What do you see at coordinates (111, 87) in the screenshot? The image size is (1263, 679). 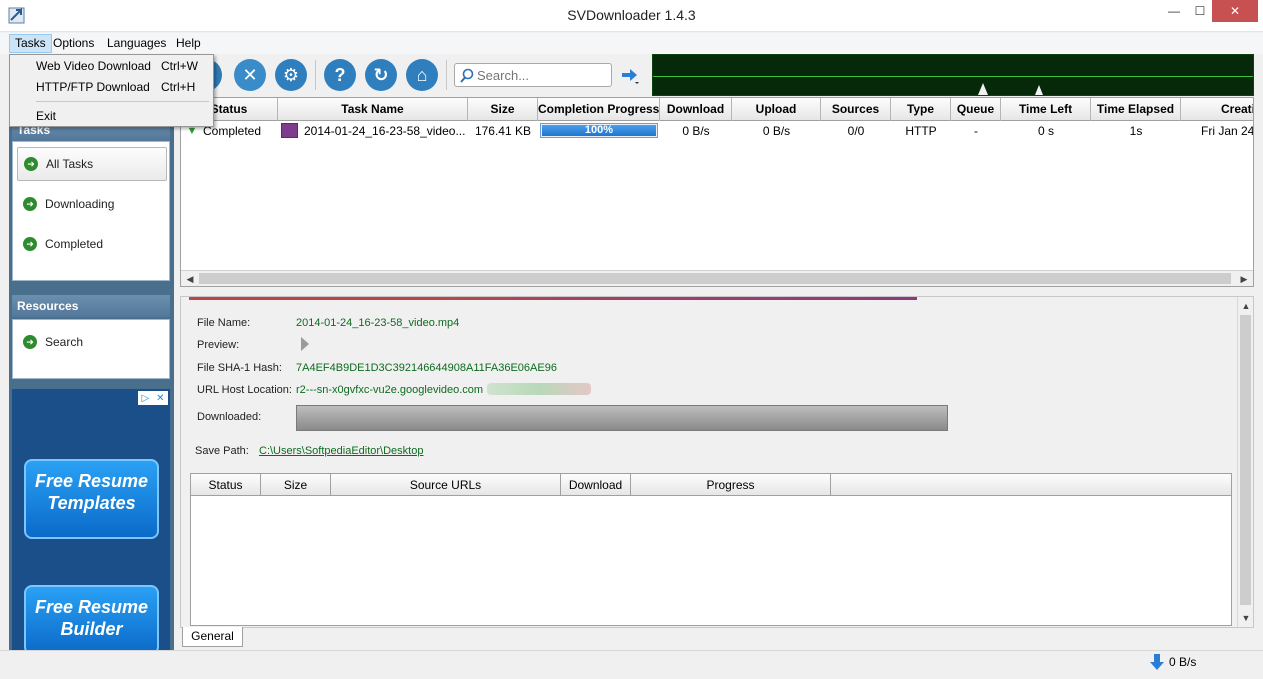 I see `menu-item-http-ftp-download: HTTP/FTP Download Ctrl+H` at bounding box center [111, 87].